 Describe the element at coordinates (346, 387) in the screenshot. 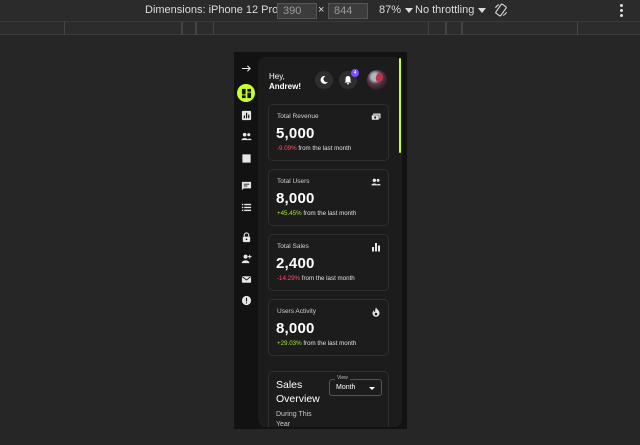

I see `view-select-value: Month` at that location.